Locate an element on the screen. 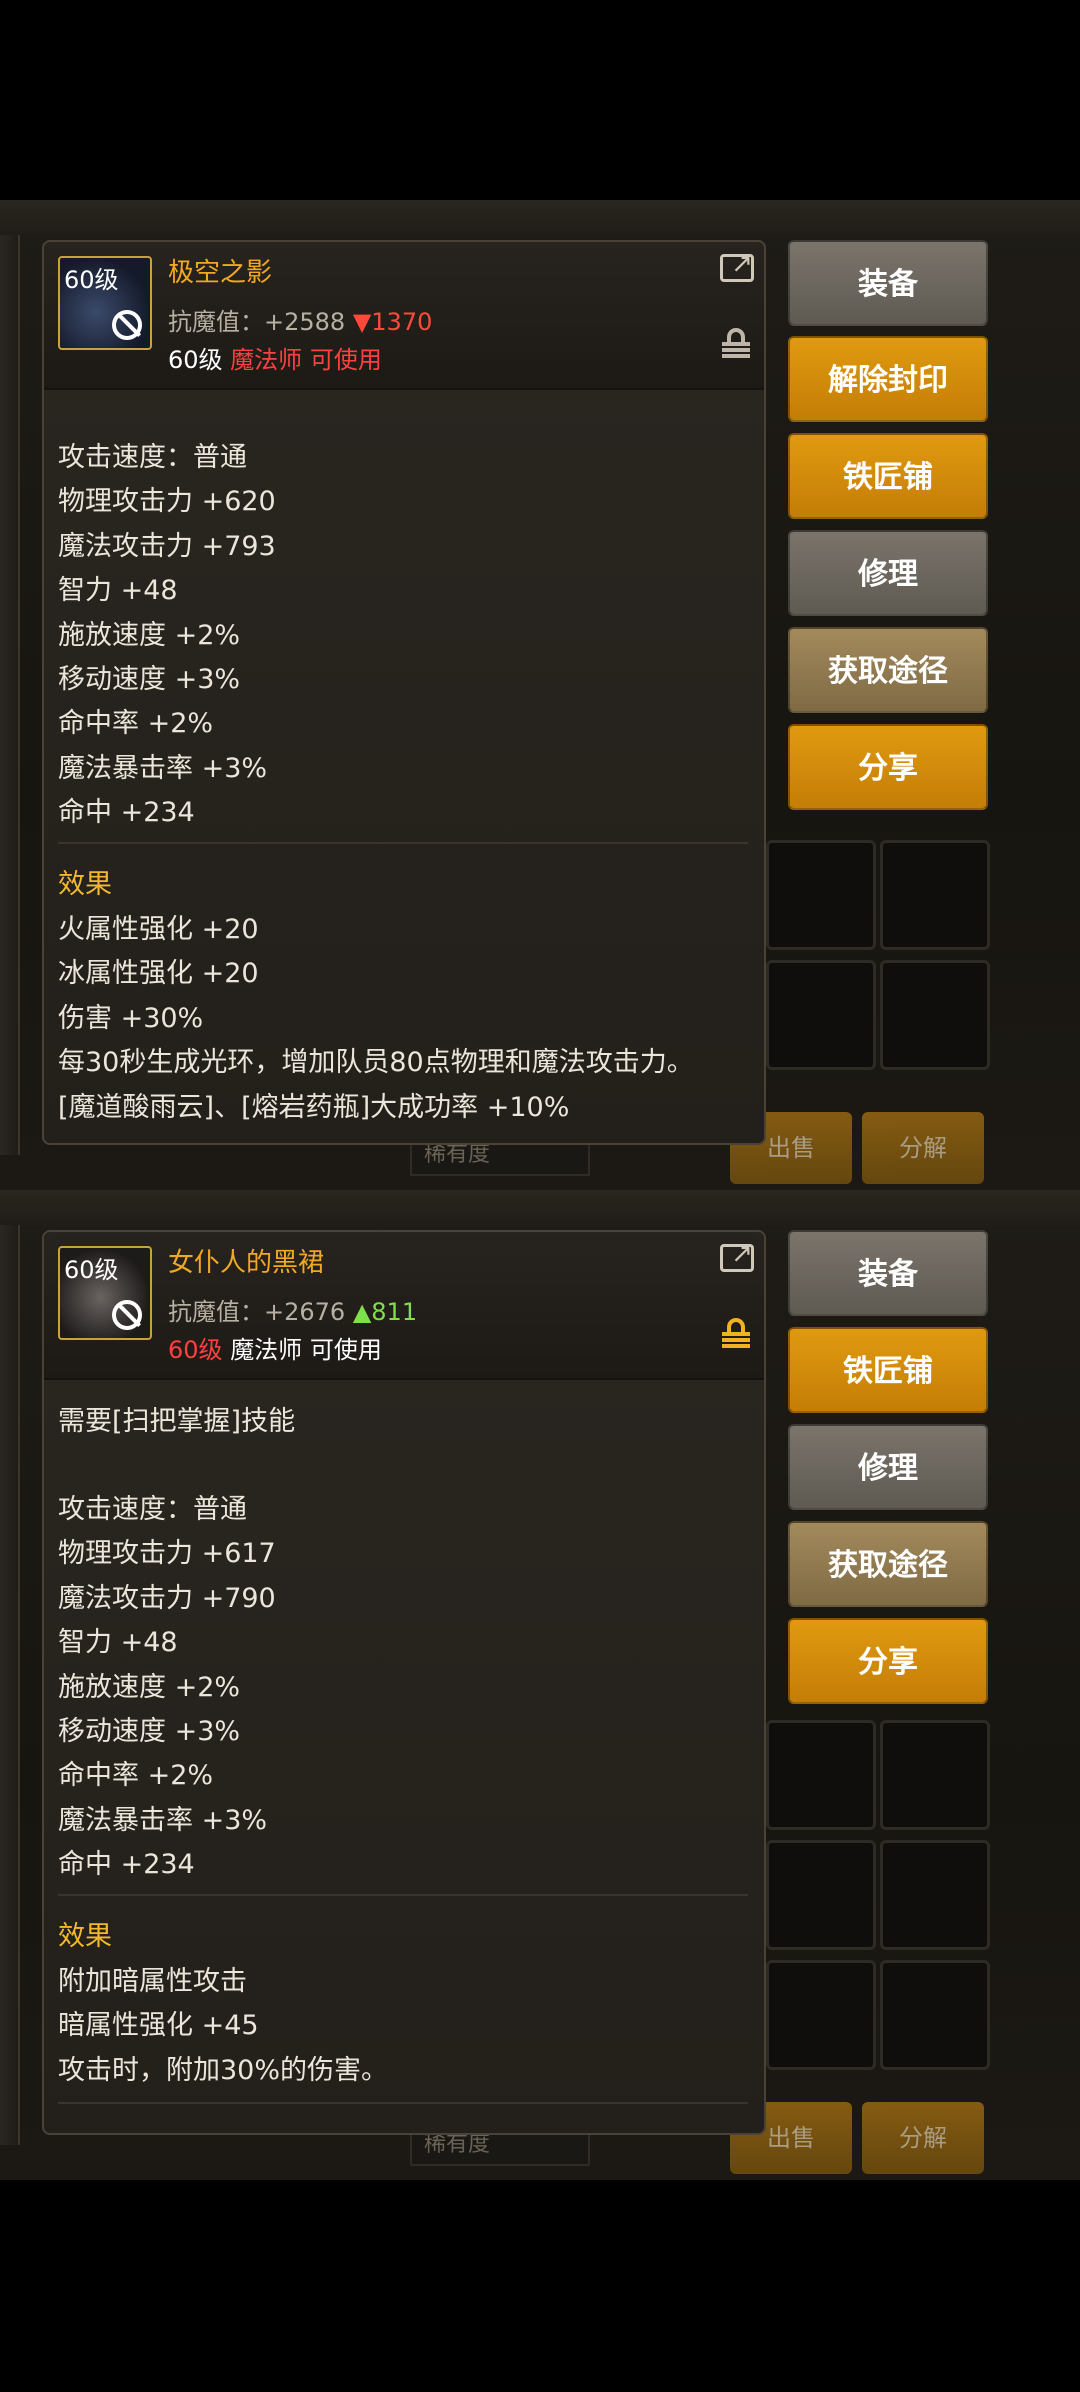 This screenshot has height=2392, width=1080. effect-line: 火属性强化 +20 is located at coordinates (158, 929).